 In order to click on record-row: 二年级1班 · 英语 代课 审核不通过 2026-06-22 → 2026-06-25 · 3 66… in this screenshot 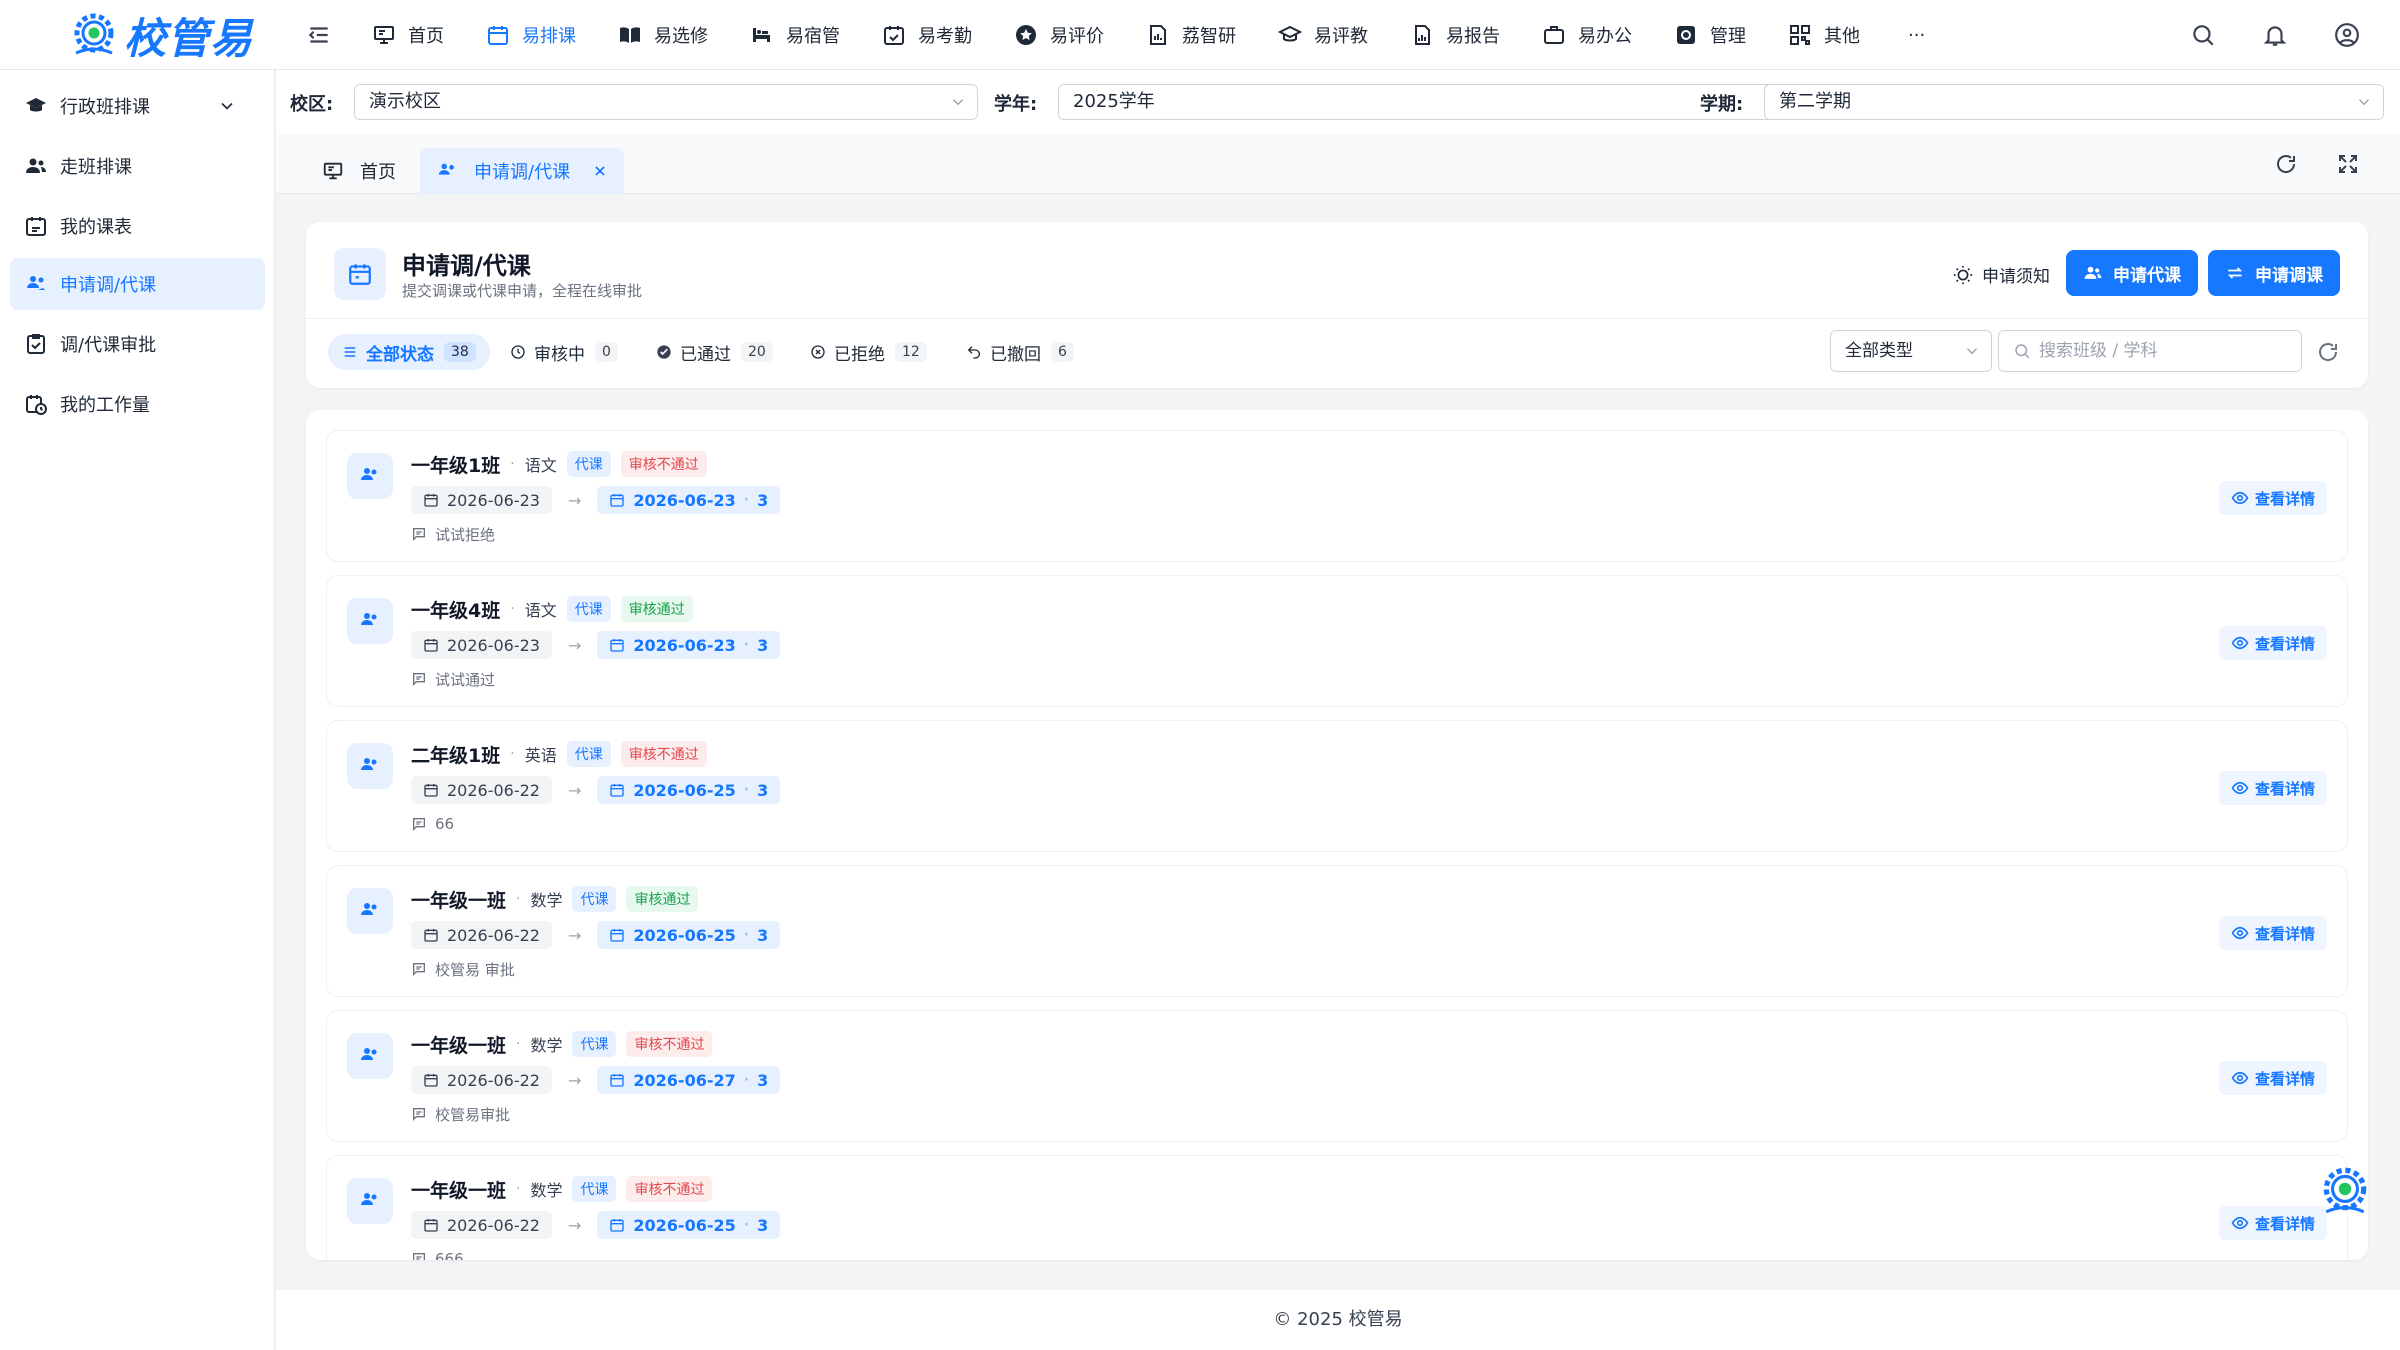, I will do `click(1337, 786)`.